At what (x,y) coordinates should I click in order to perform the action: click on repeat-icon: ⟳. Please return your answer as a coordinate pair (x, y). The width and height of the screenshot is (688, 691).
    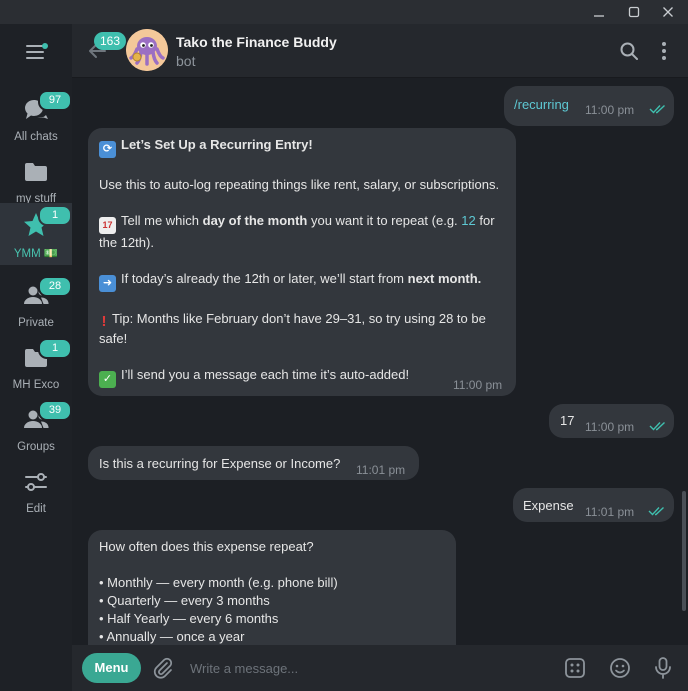
    Looking at the image, I should click on (107, 149).